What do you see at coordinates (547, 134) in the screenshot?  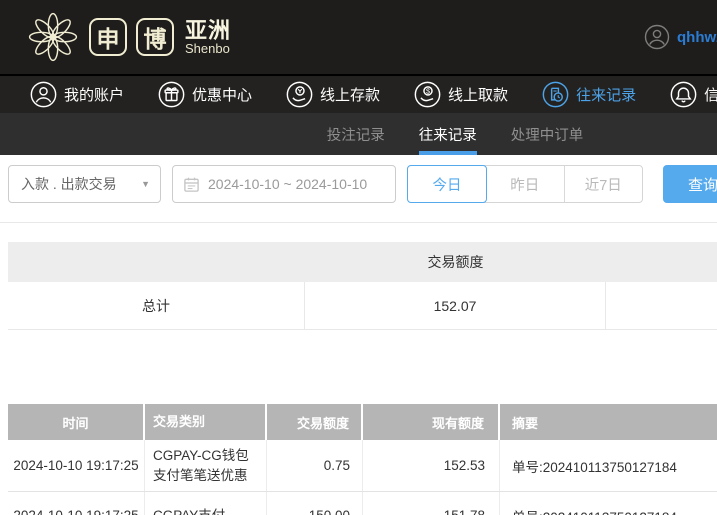 I see `tab-processing-orders: 处理中订单` at bounding box center [547, 134].